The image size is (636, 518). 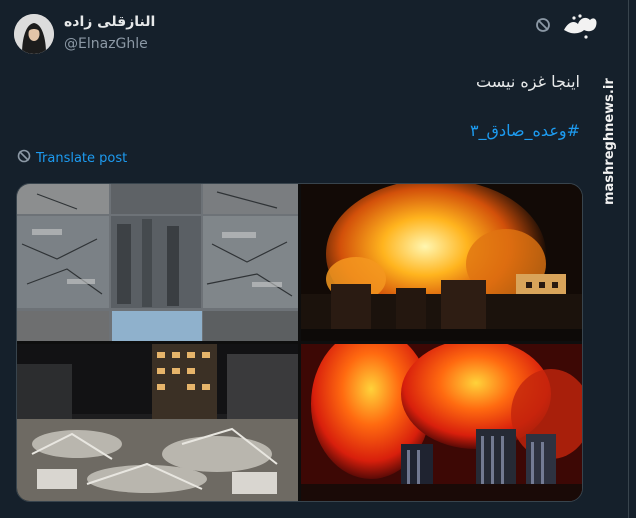 I want to click on hashtag-link: #وعده_صادق_۳, so click(x=525, y=130).